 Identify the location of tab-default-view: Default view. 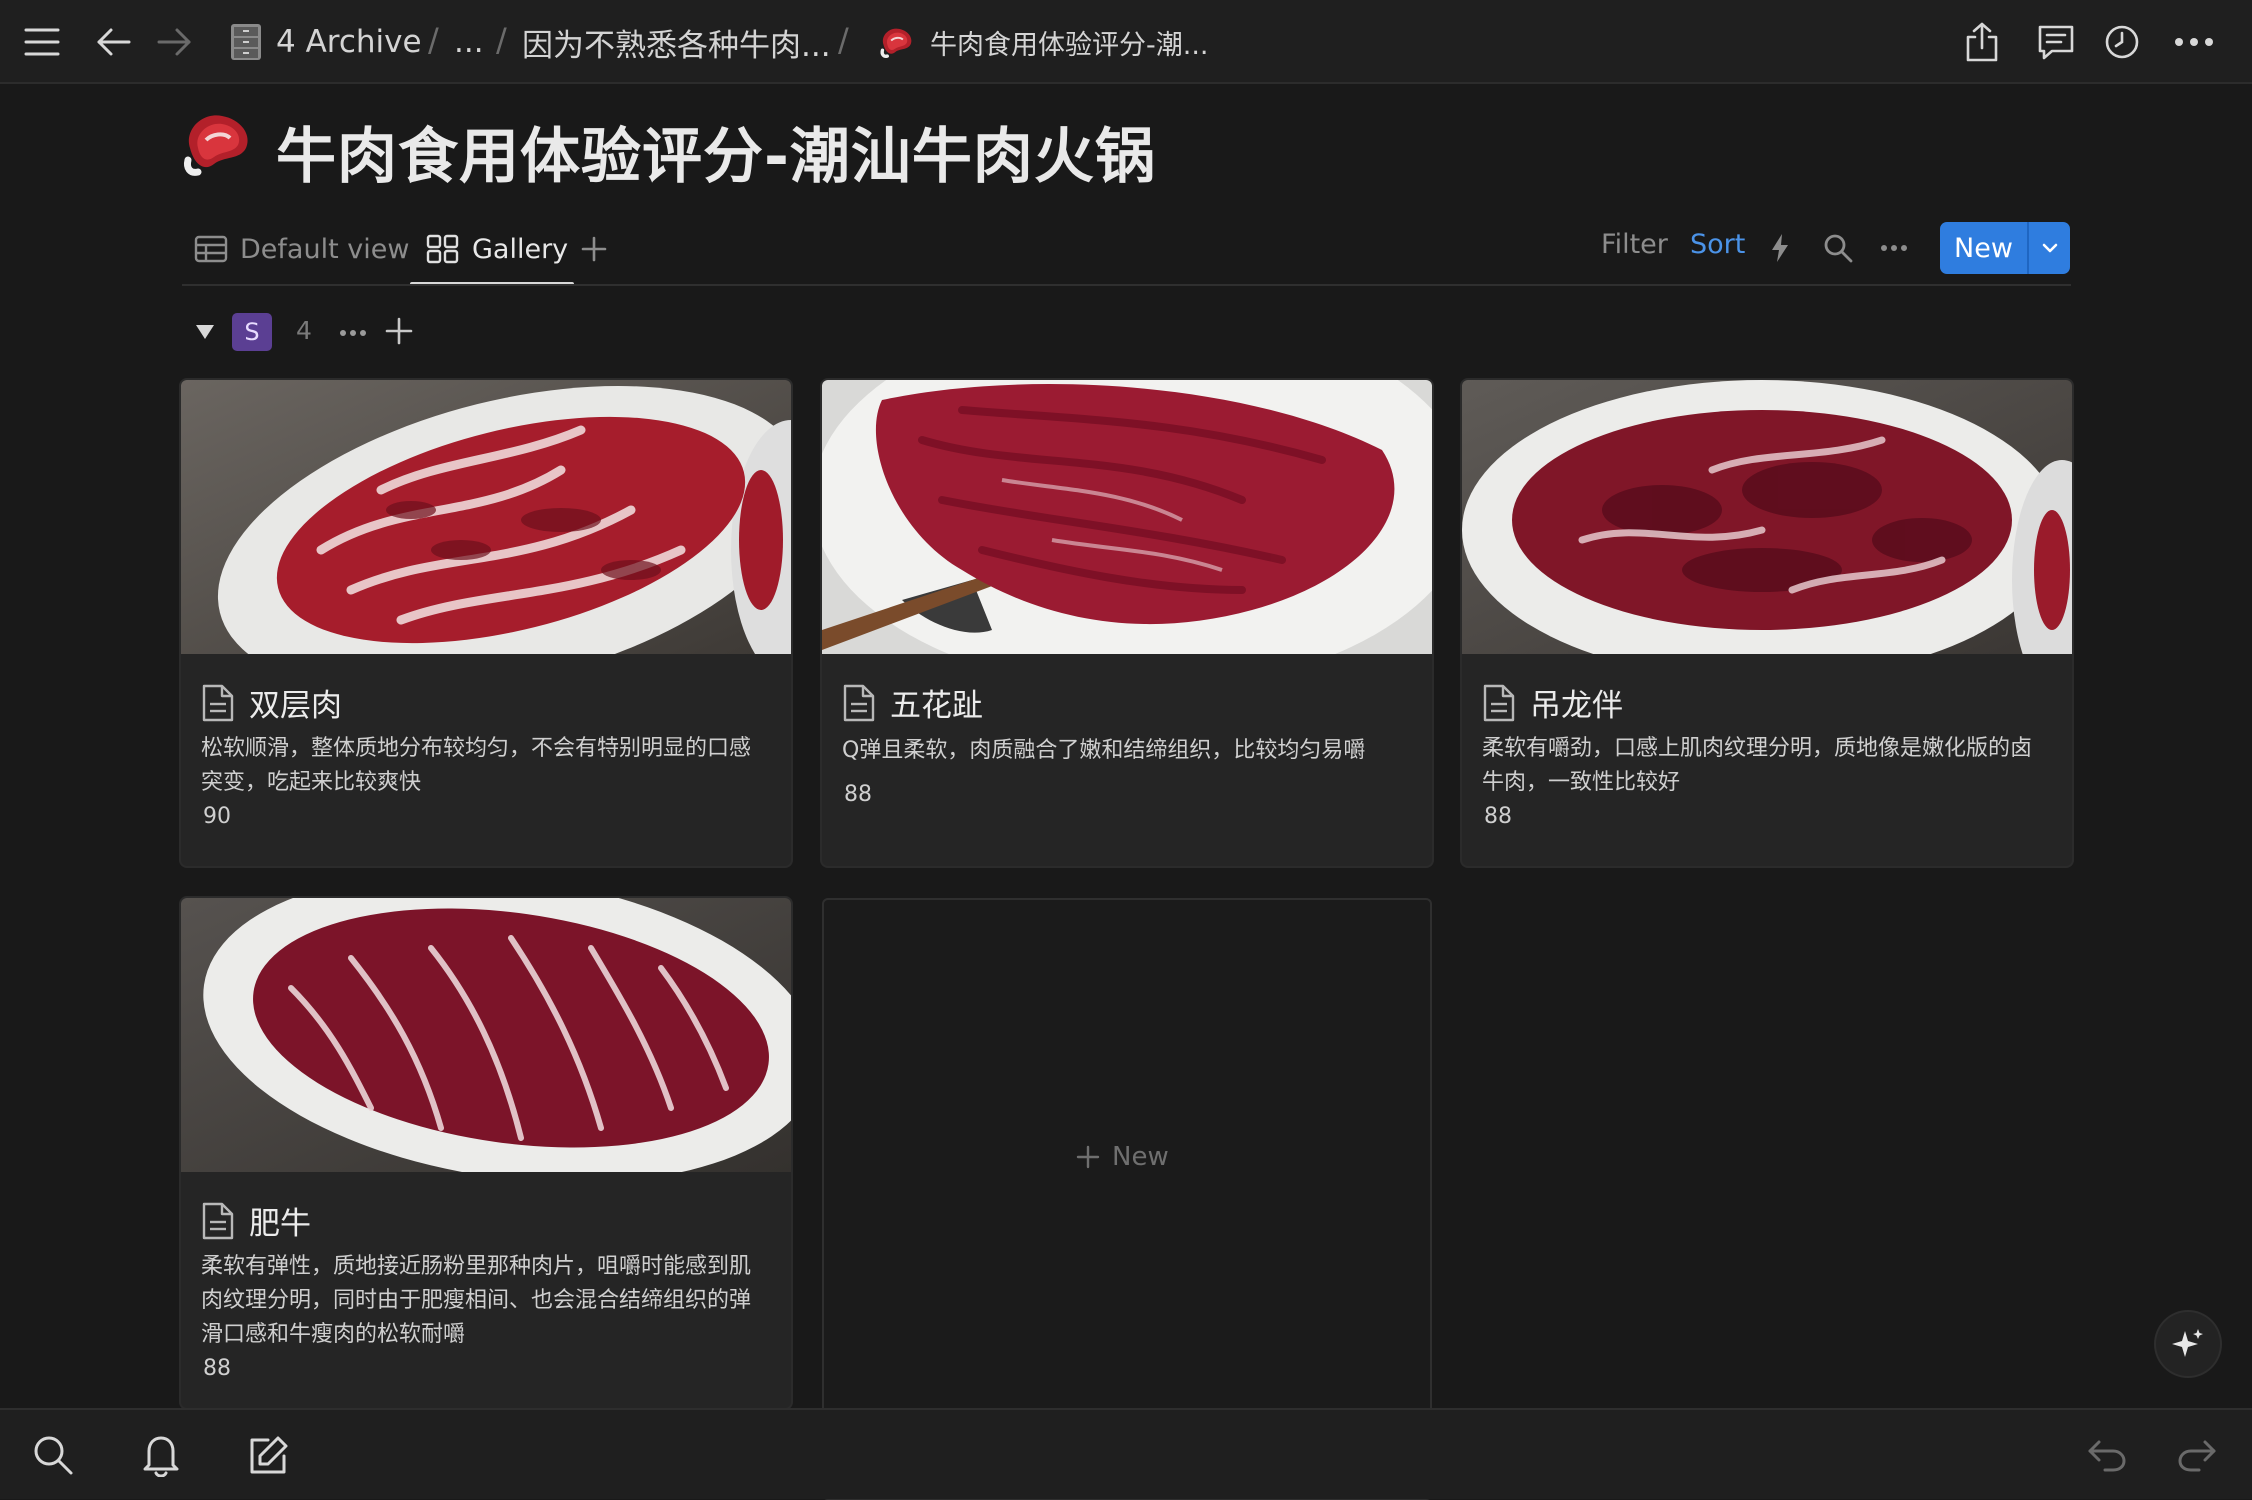
(301, 249).